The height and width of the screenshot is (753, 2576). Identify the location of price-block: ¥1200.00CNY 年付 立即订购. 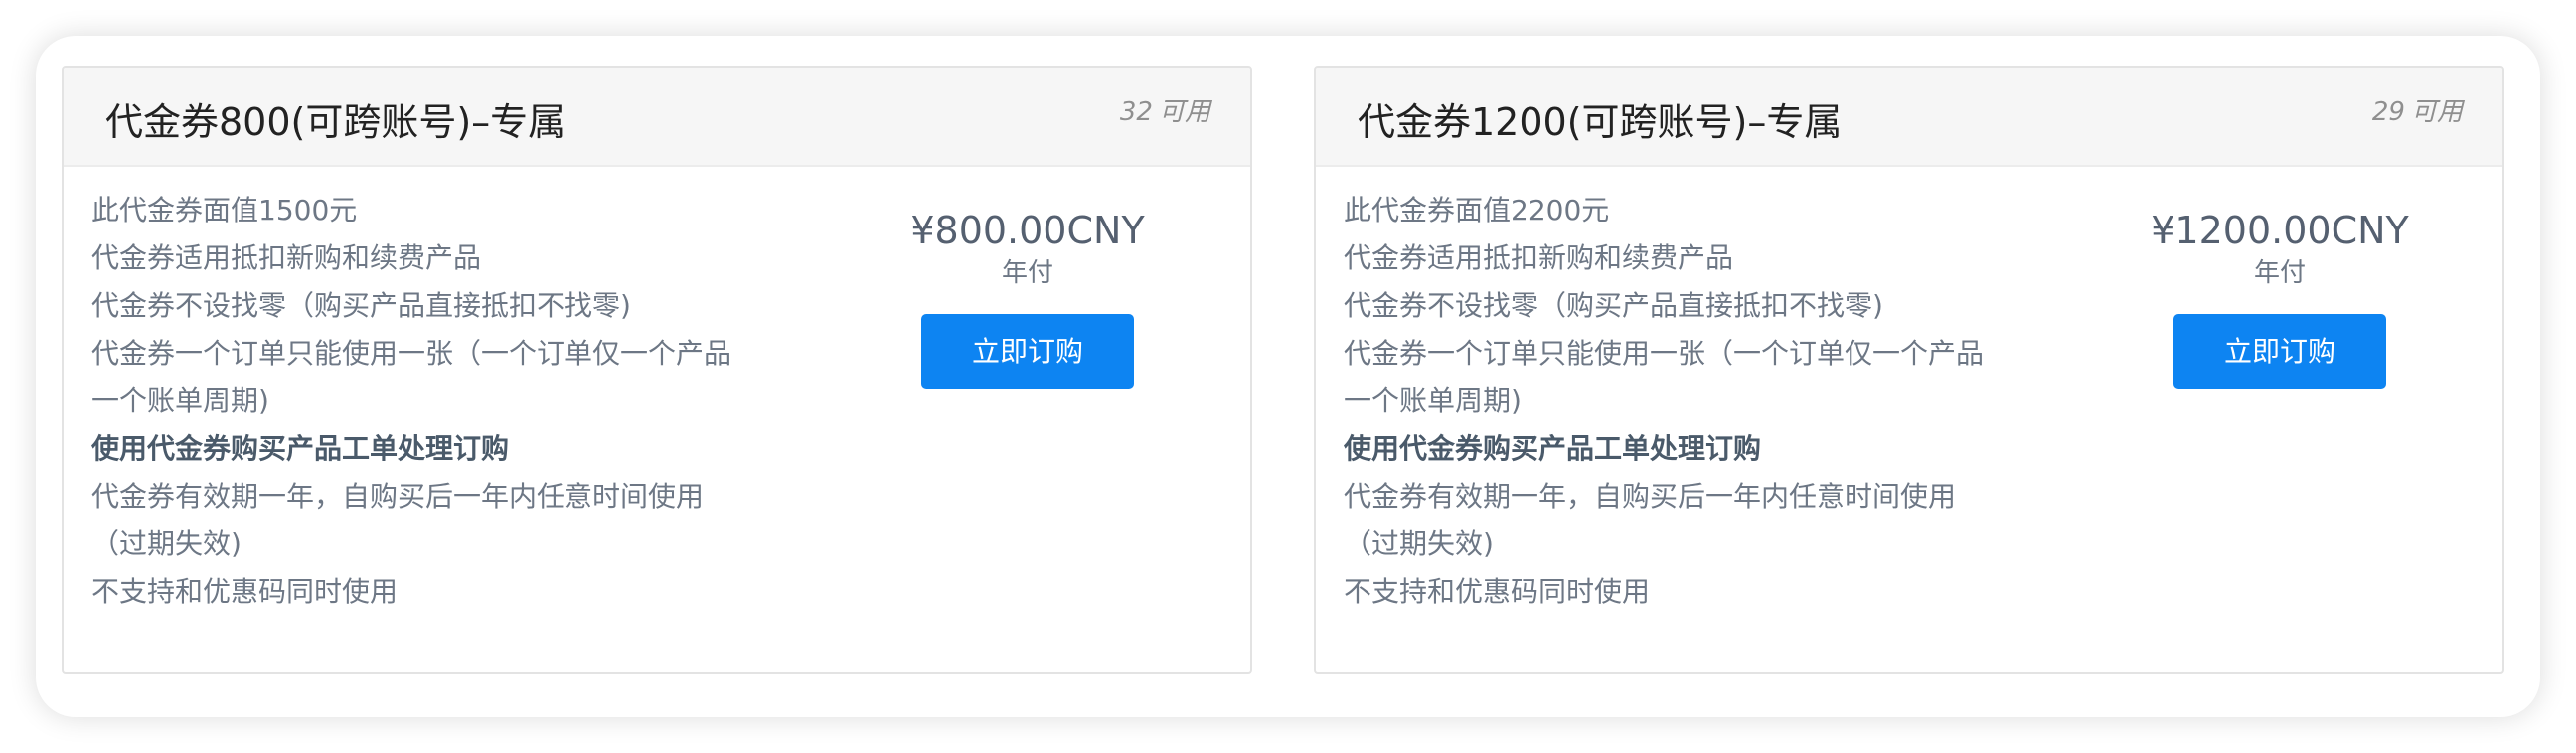
(2280, 298).